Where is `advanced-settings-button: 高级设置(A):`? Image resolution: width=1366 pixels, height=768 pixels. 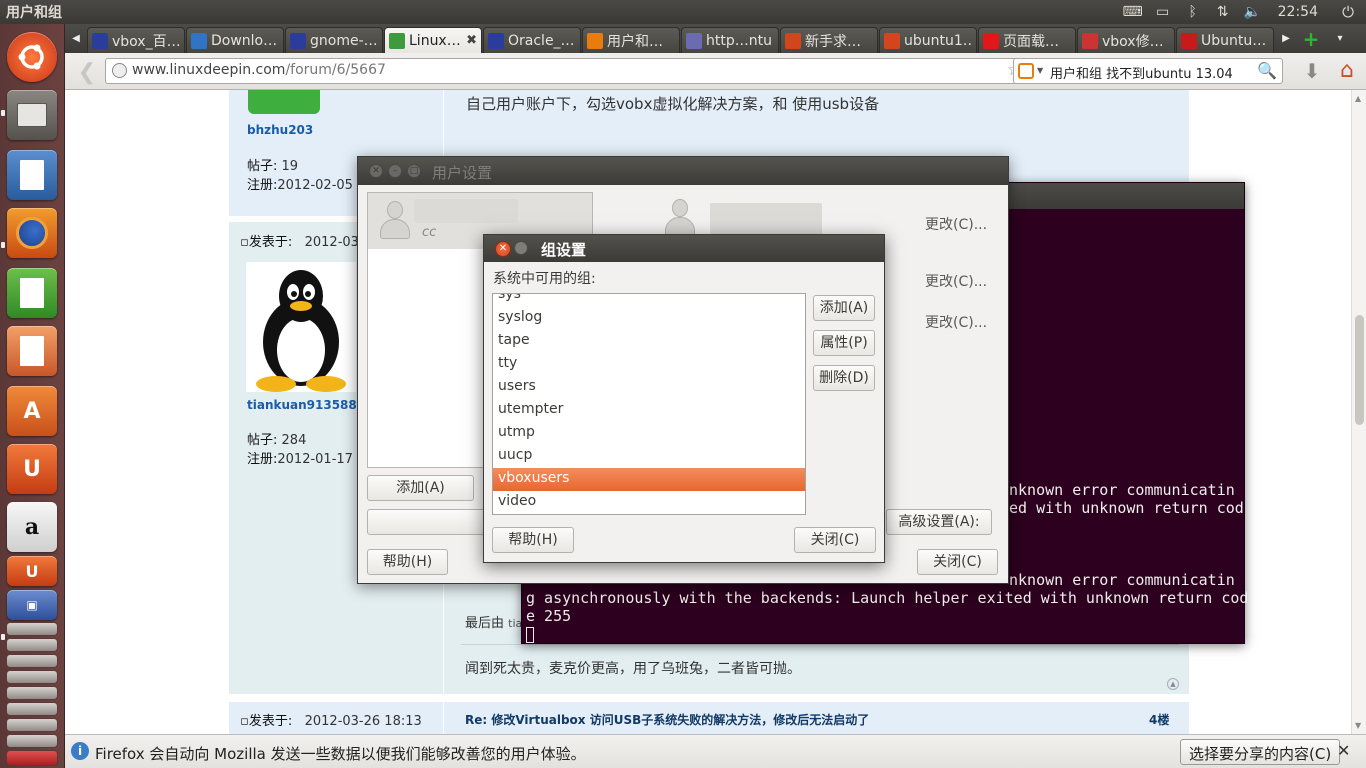 advanced-settings-button: 高级设置(A): is located at coordinates (939, 522).